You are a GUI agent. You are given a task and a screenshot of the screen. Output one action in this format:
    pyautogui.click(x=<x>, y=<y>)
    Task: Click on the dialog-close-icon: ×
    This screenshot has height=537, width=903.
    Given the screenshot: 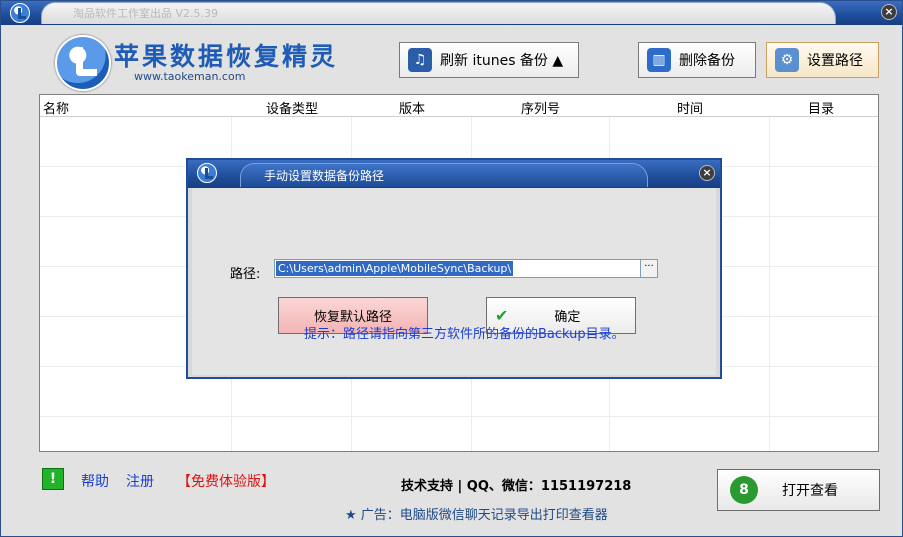 What is the action you would take?
    pyautogui.click(x=707, y=173)
    